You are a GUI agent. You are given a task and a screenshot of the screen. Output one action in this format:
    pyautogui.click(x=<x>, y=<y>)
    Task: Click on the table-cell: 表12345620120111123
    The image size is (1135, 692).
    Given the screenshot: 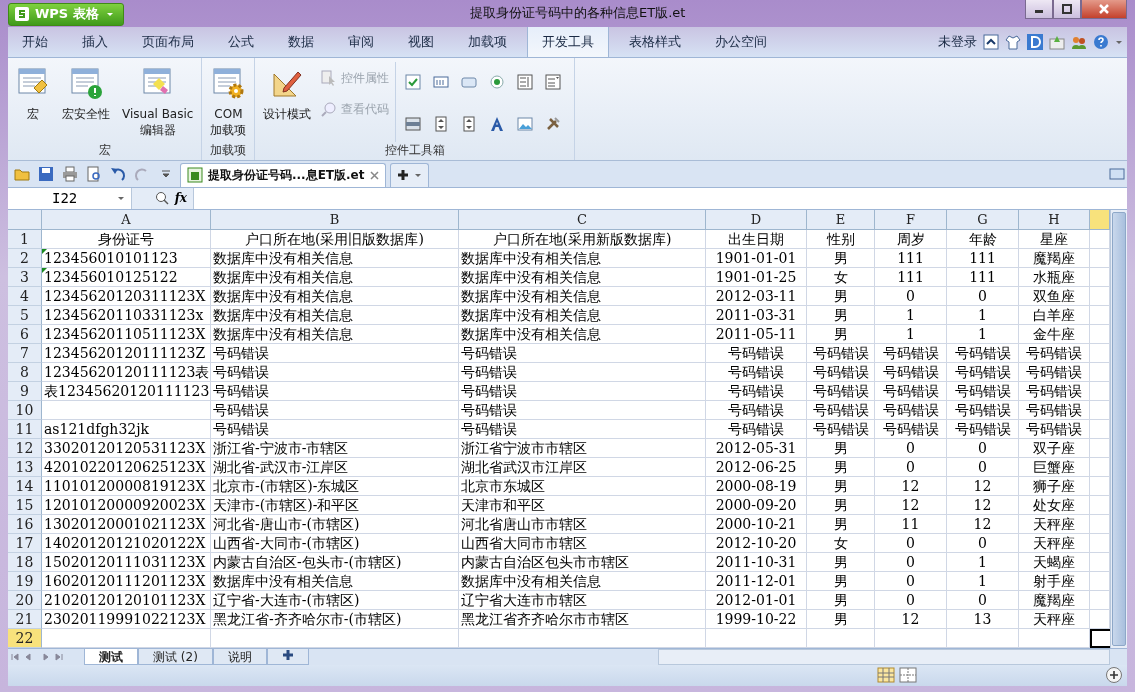 What is the action you would take?
    pyautogui.click(x=126, y=391)
    